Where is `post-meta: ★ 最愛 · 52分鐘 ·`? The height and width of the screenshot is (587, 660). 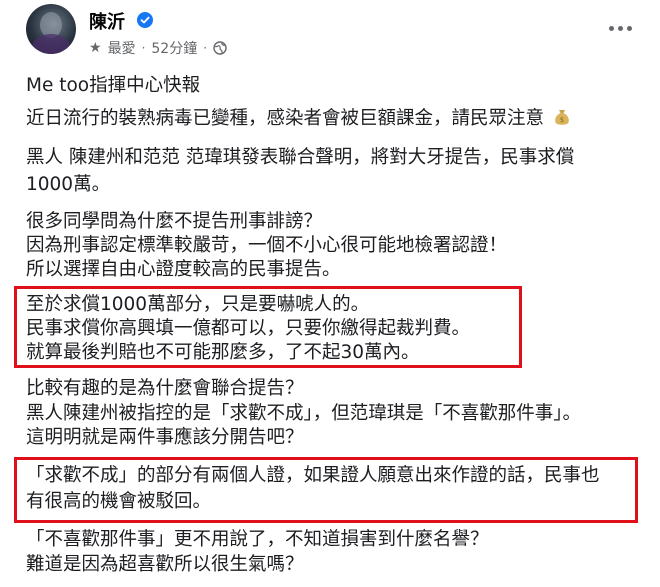 post-meta: ★ 最愛 · 52分鐘 · is located at coordinates (158, 48).